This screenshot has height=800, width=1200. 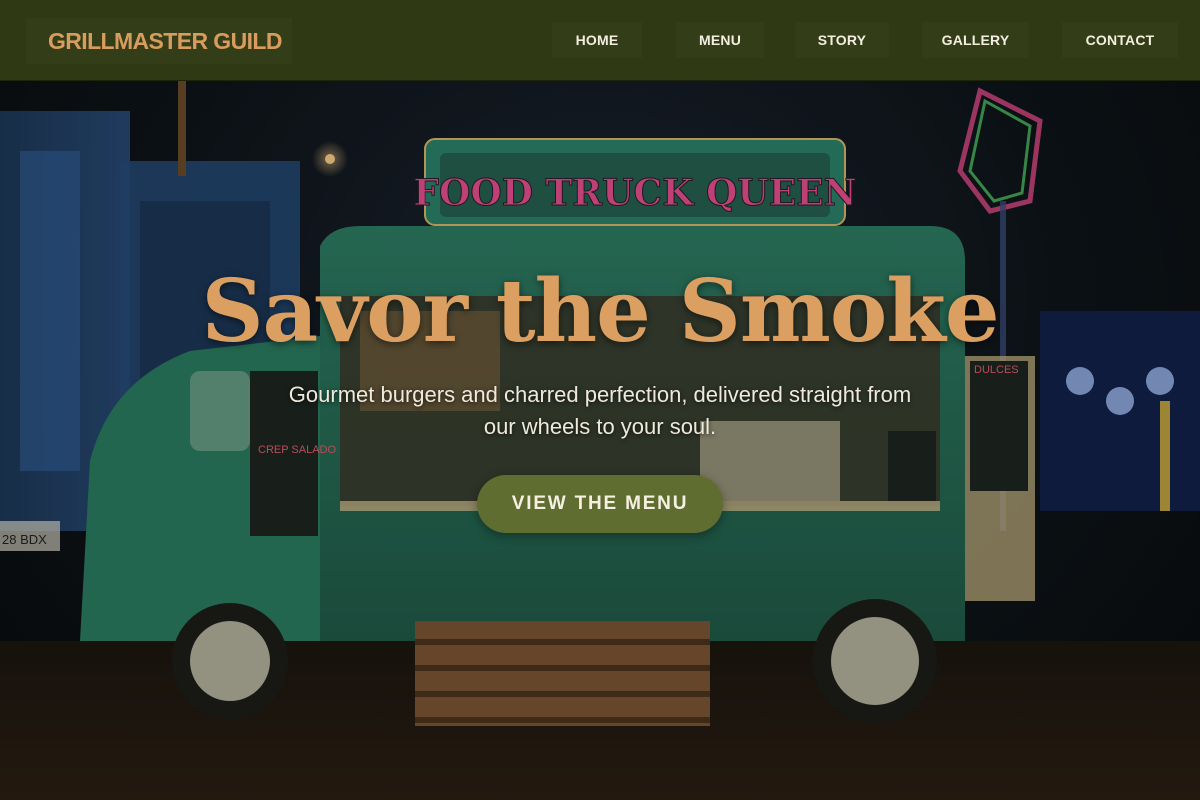 What do you see at coordinates (975, 40) in the screenshot?
I see `nav-gallery-link: GALLERY` at bounding box center [975, 40].